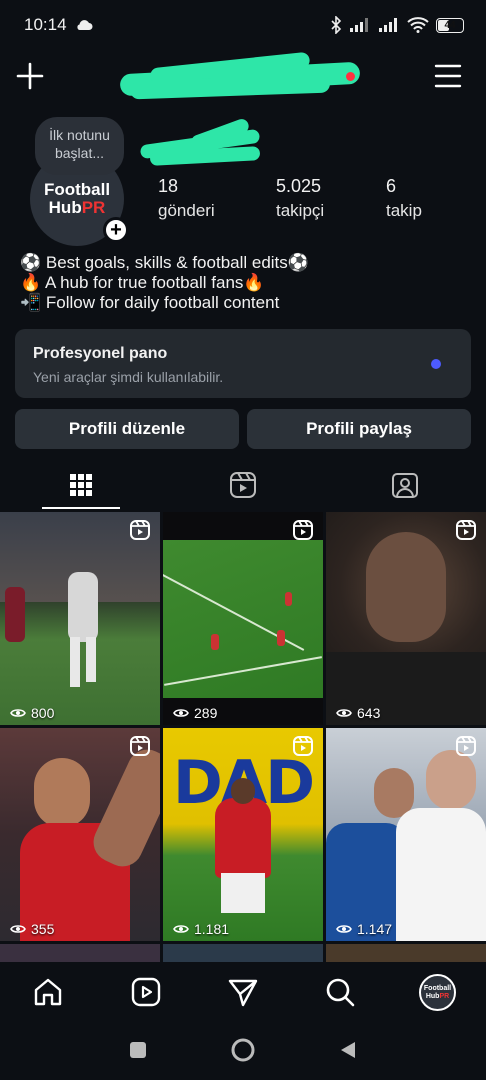 The height and width of the screenshot is (1080, 486). I want to click on back-icon, so click(348, 1050).